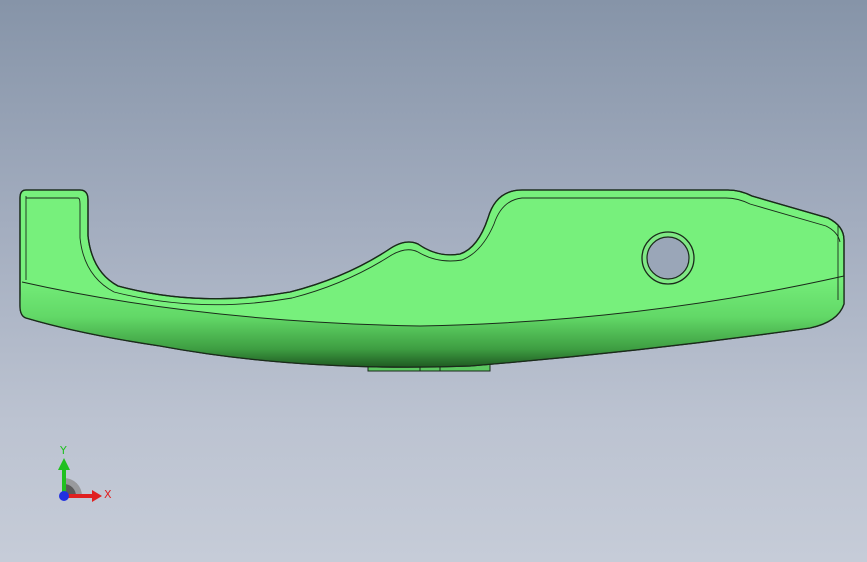 The image size is (867, 562). I want to click on mounting-hole, so click(668, 258).